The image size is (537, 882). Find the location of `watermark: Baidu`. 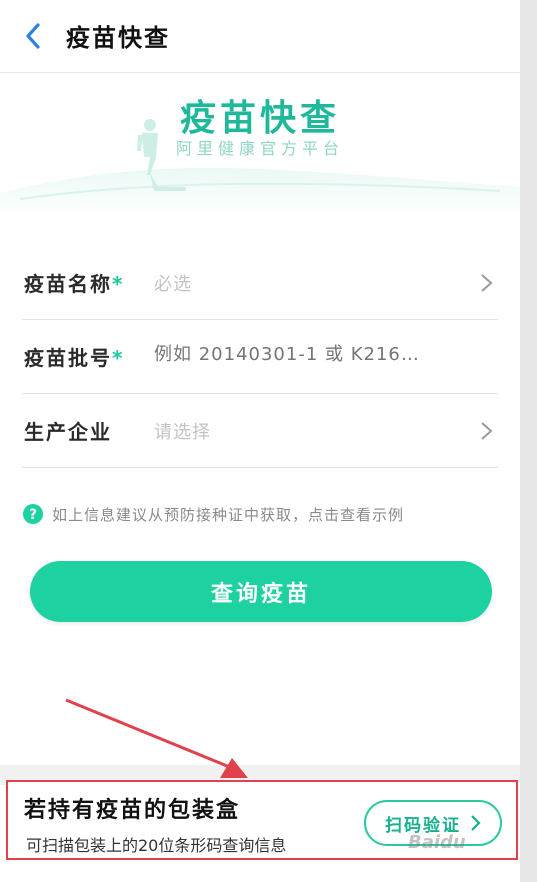

watermark: Baidu is located at coordinates (437, 842).